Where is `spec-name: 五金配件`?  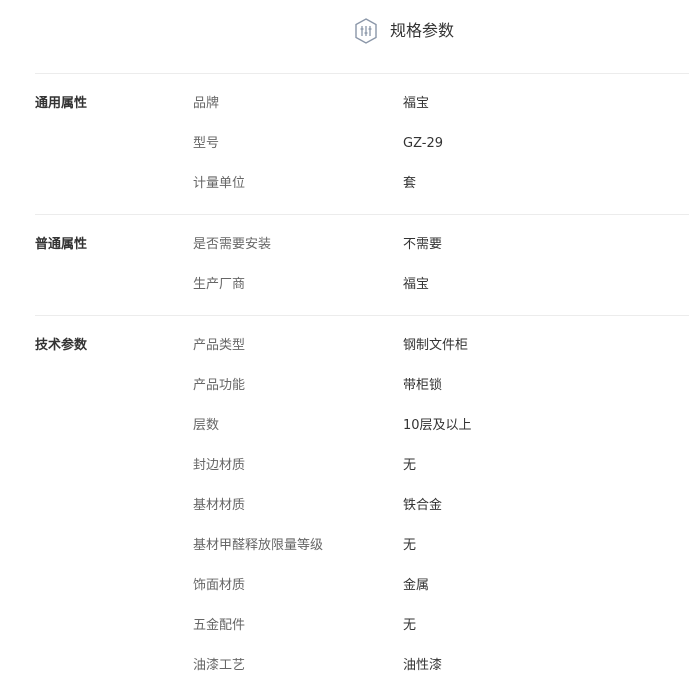
spec-name: 五金配件 is located at coordinates (219, 625).